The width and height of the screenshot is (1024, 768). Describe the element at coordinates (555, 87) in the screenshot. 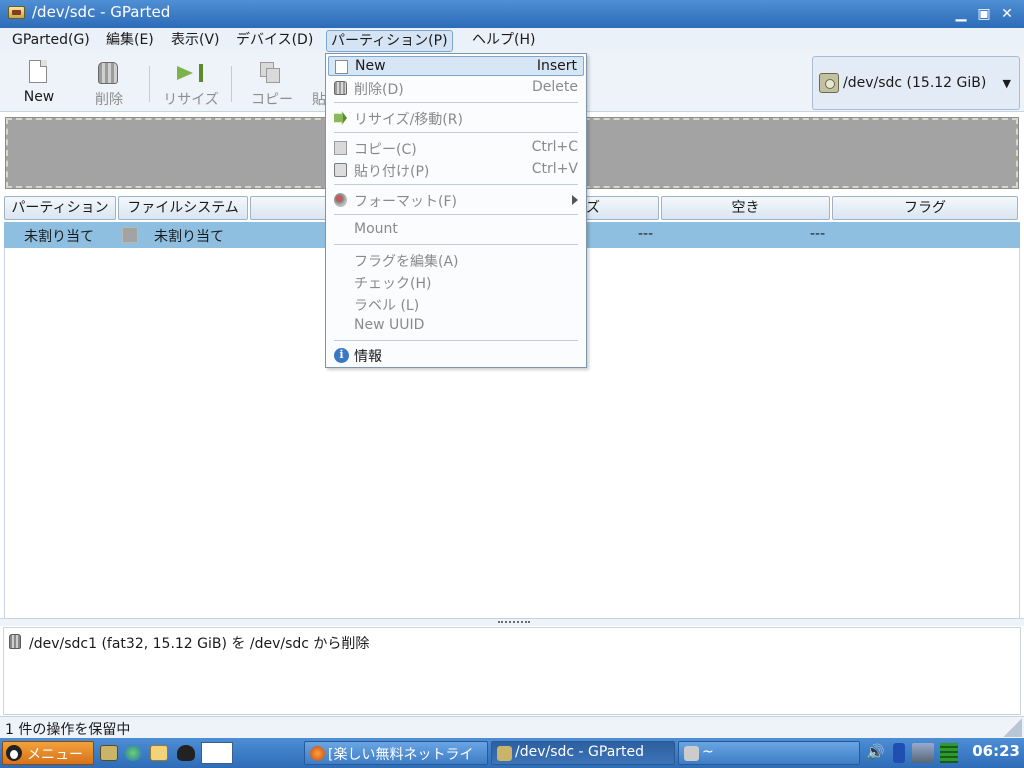

I see `menu-item-delete-shortcut: Delete` at that location.